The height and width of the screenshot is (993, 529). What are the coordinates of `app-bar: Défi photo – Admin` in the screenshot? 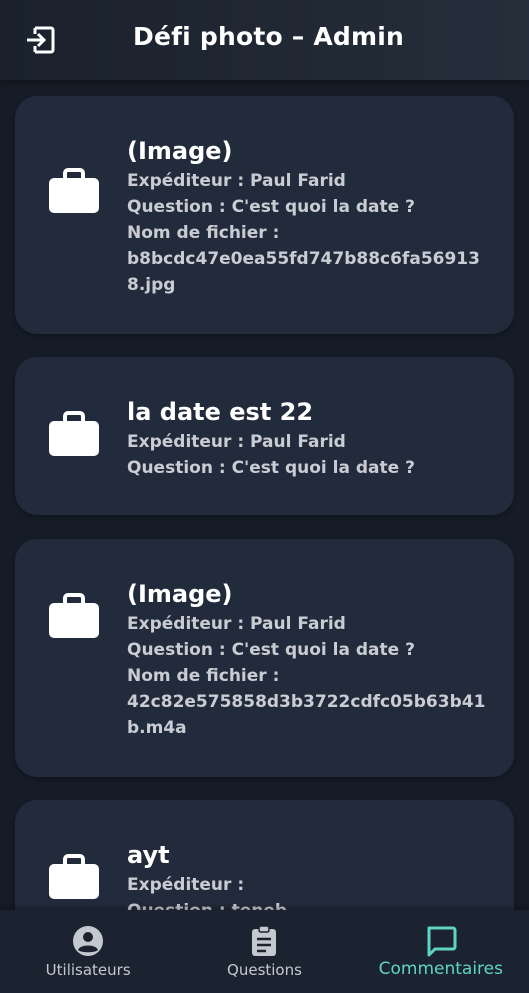 It's located at (264, 40).